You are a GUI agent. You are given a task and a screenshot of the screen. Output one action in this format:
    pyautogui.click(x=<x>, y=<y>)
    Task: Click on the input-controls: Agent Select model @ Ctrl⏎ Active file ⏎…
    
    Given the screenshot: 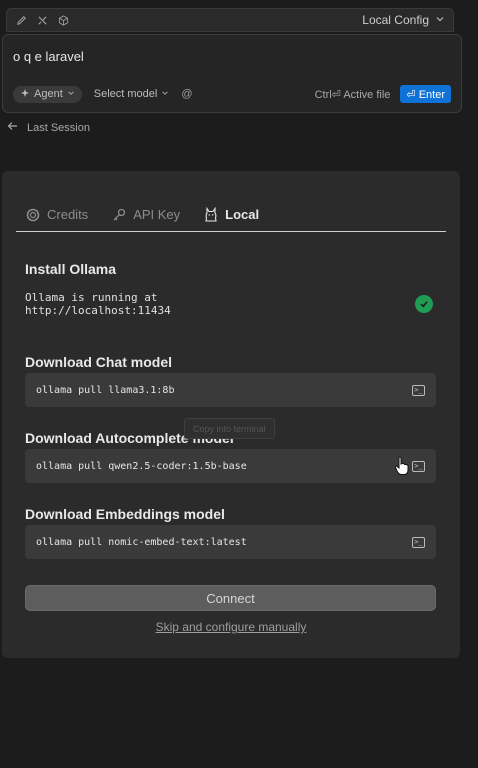 What is the action you would take?
    pyautogui.click(x=232, y=94)
    